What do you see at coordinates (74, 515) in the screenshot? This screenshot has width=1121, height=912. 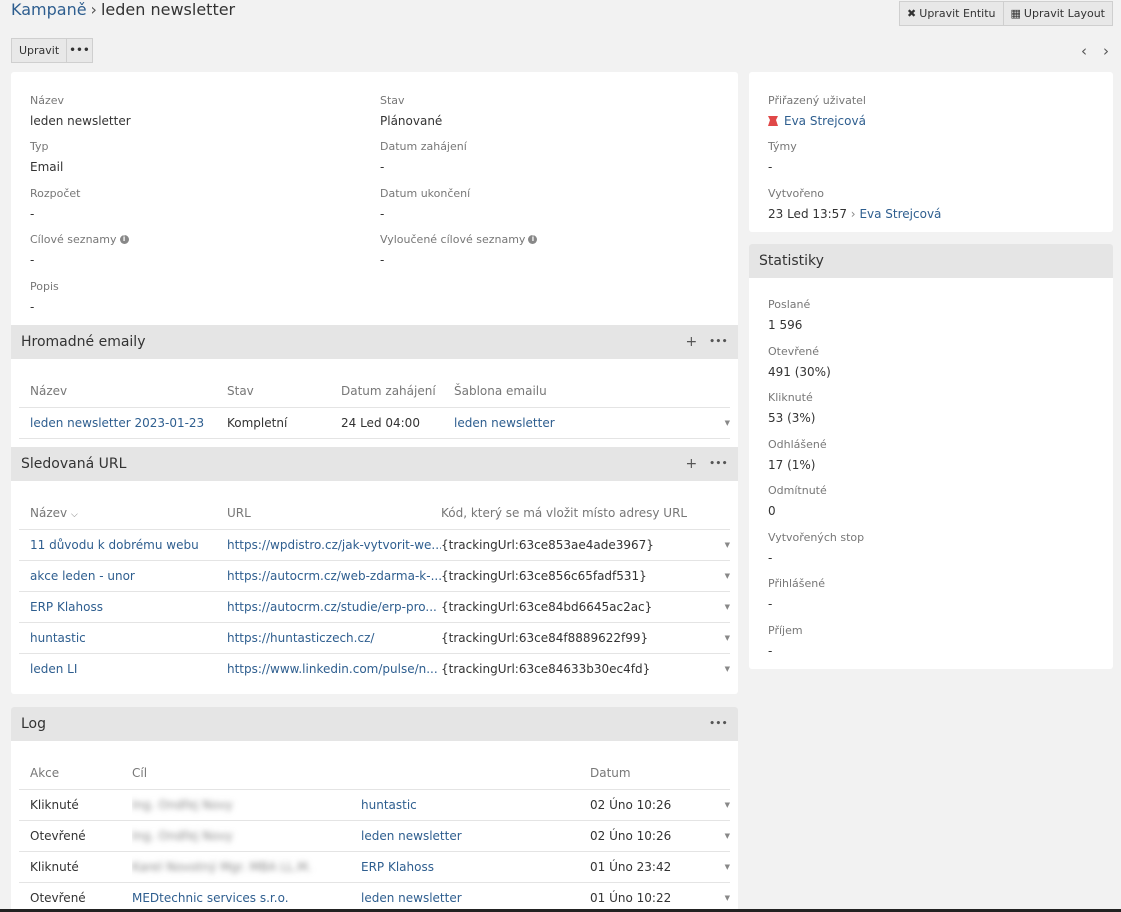 I see `sort-chevron-down-icon: ⌵` at bounding box center [74, 515].